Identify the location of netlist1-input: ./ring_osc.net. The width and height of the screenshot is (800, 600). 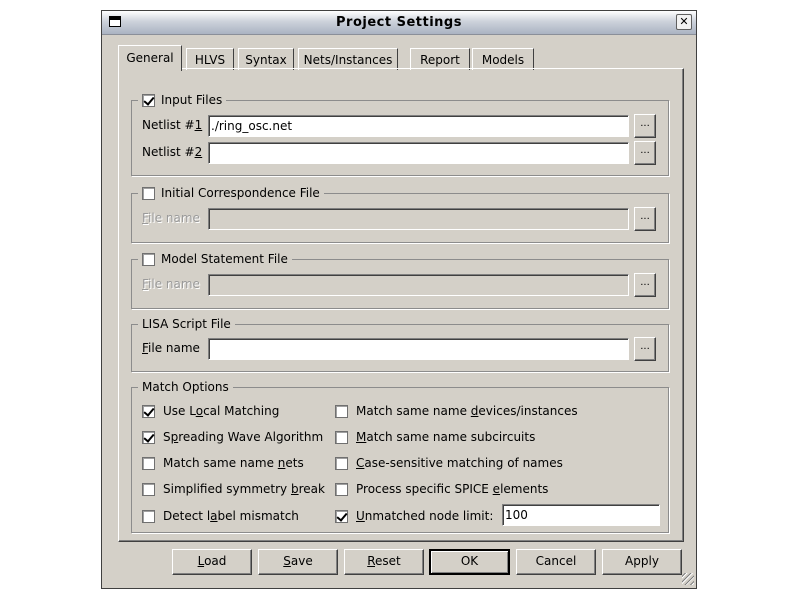
(418, 126).